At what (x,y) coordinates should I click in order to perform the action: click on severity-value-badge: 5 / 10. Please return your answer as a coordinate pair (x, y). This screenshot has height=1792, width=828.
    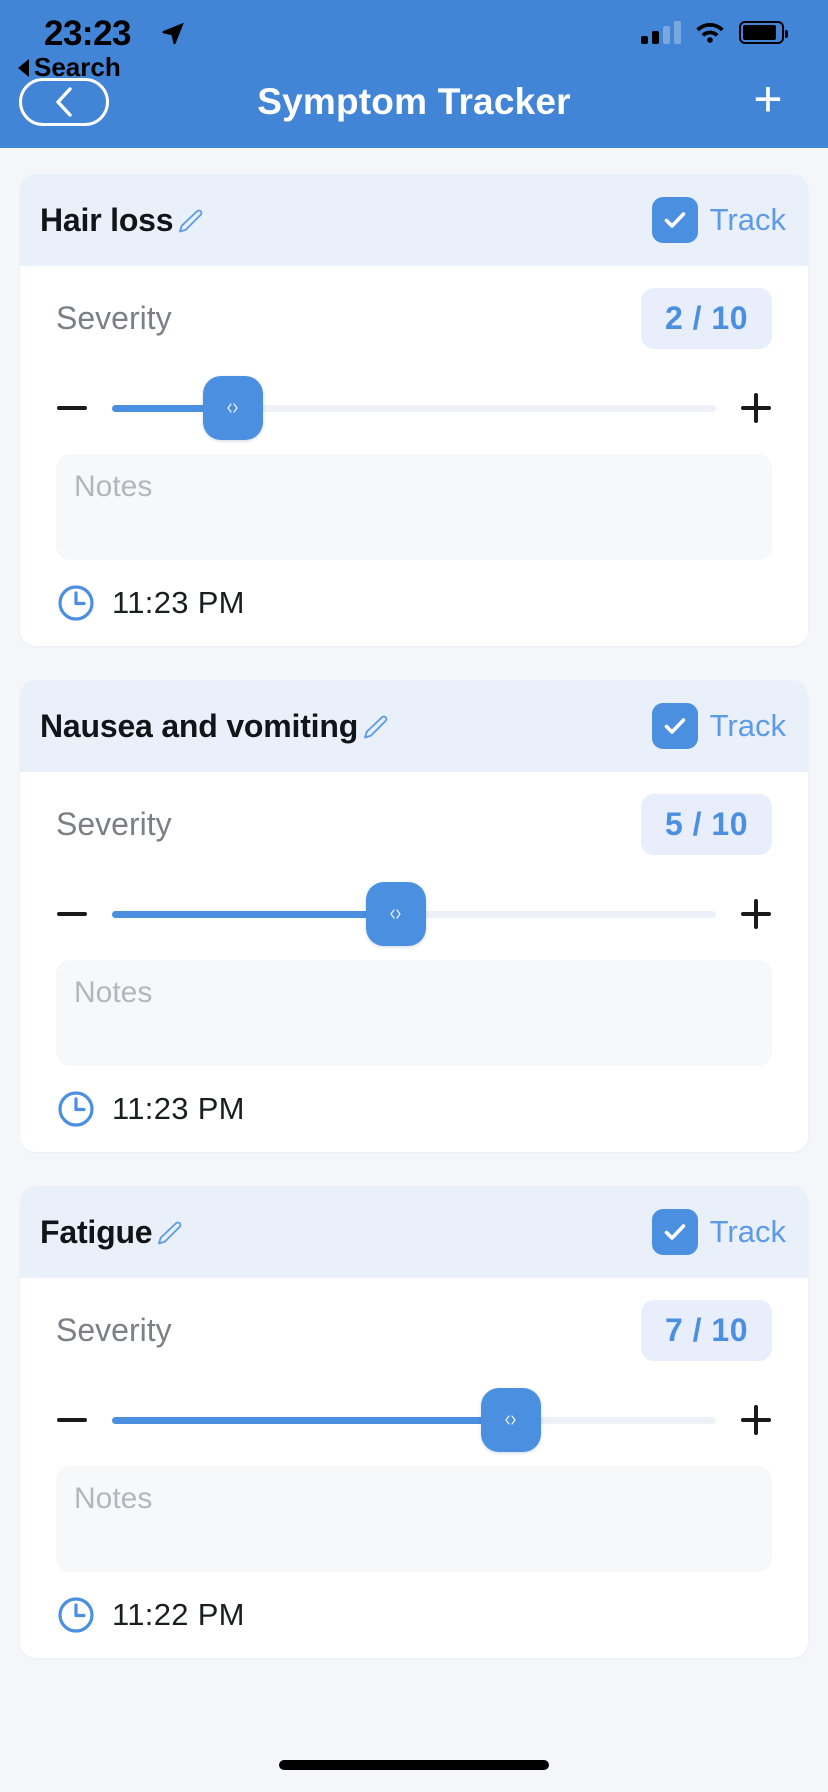
    Looking at the image, I should click on (706, 824).